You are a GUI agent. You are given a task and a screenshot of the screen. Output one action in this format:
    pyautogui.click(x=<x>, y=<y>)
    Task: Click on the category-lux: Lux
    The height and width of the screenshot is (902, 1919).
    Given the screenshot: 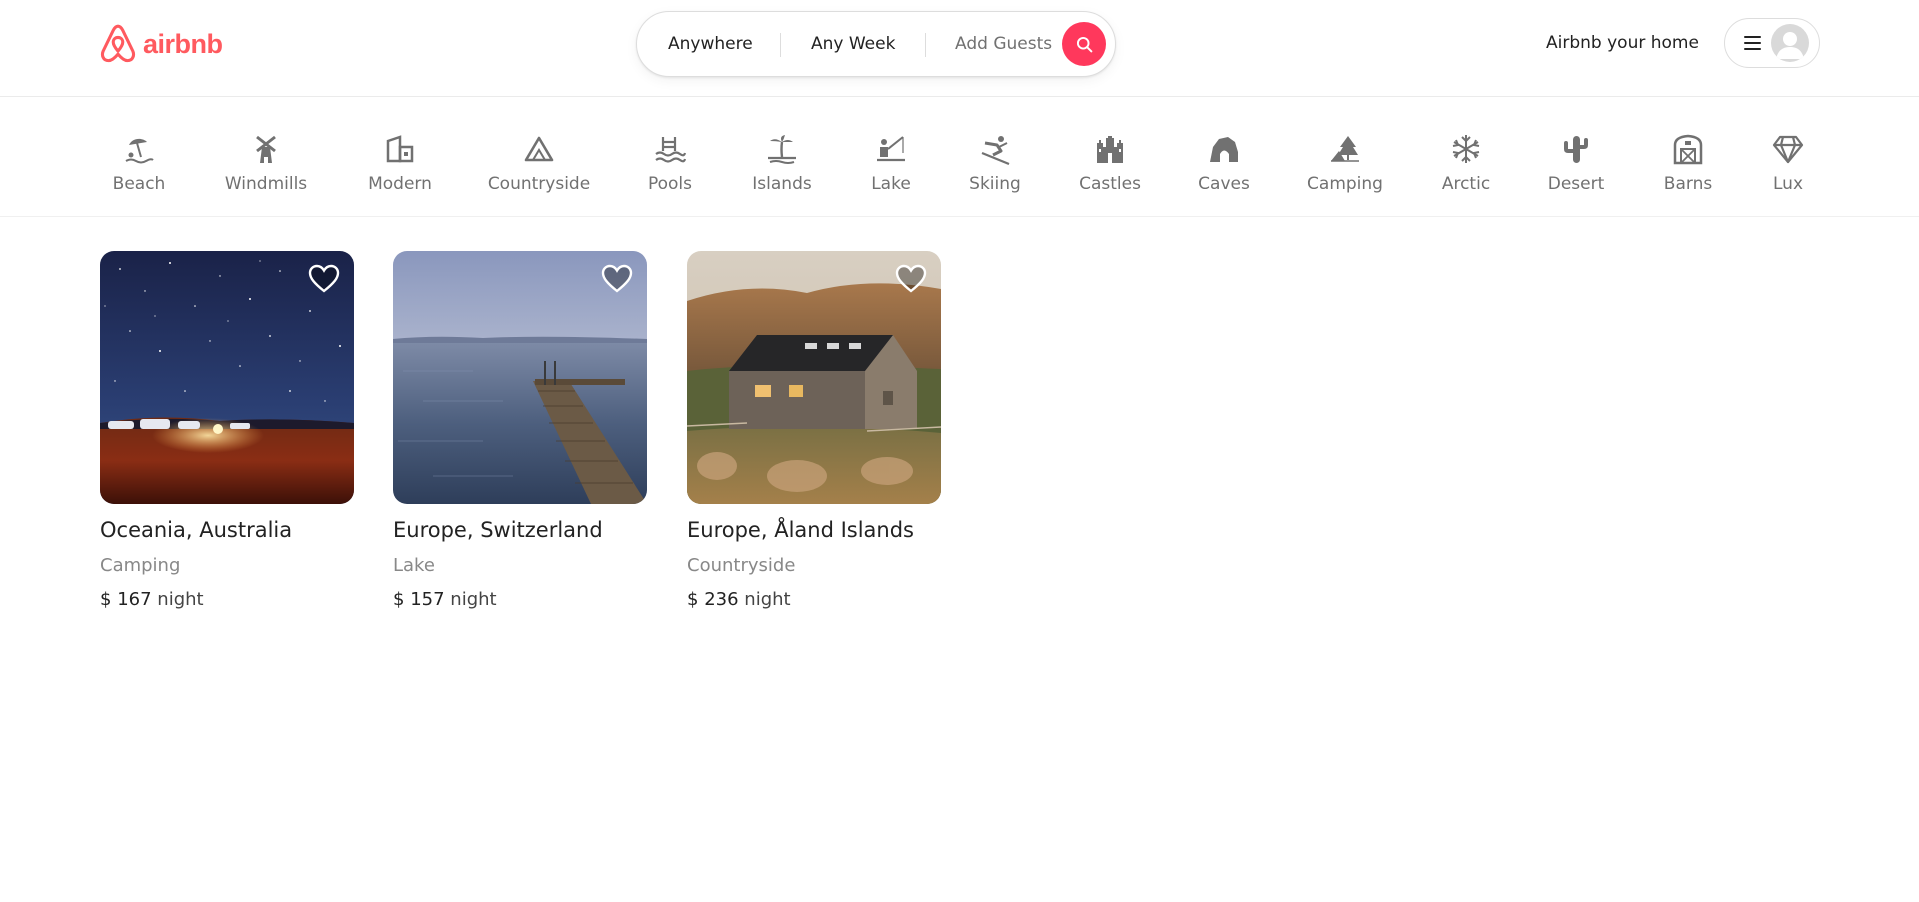 What is the action you would take?
    pyautogui.click(x=1788, y=157)
    